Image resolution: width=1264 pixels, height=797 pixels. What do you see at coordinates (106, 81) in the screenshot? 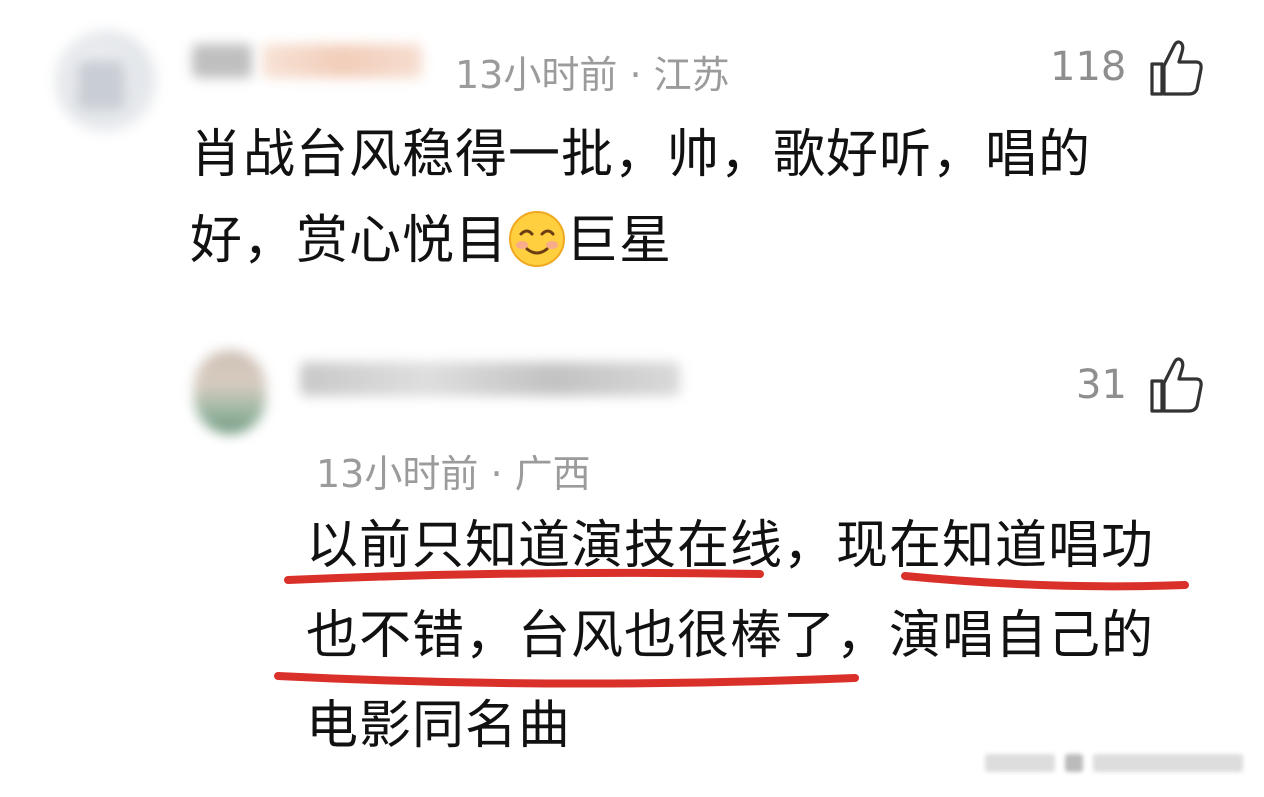
I see `commenter-avatar` at bounding box center [106, 81].